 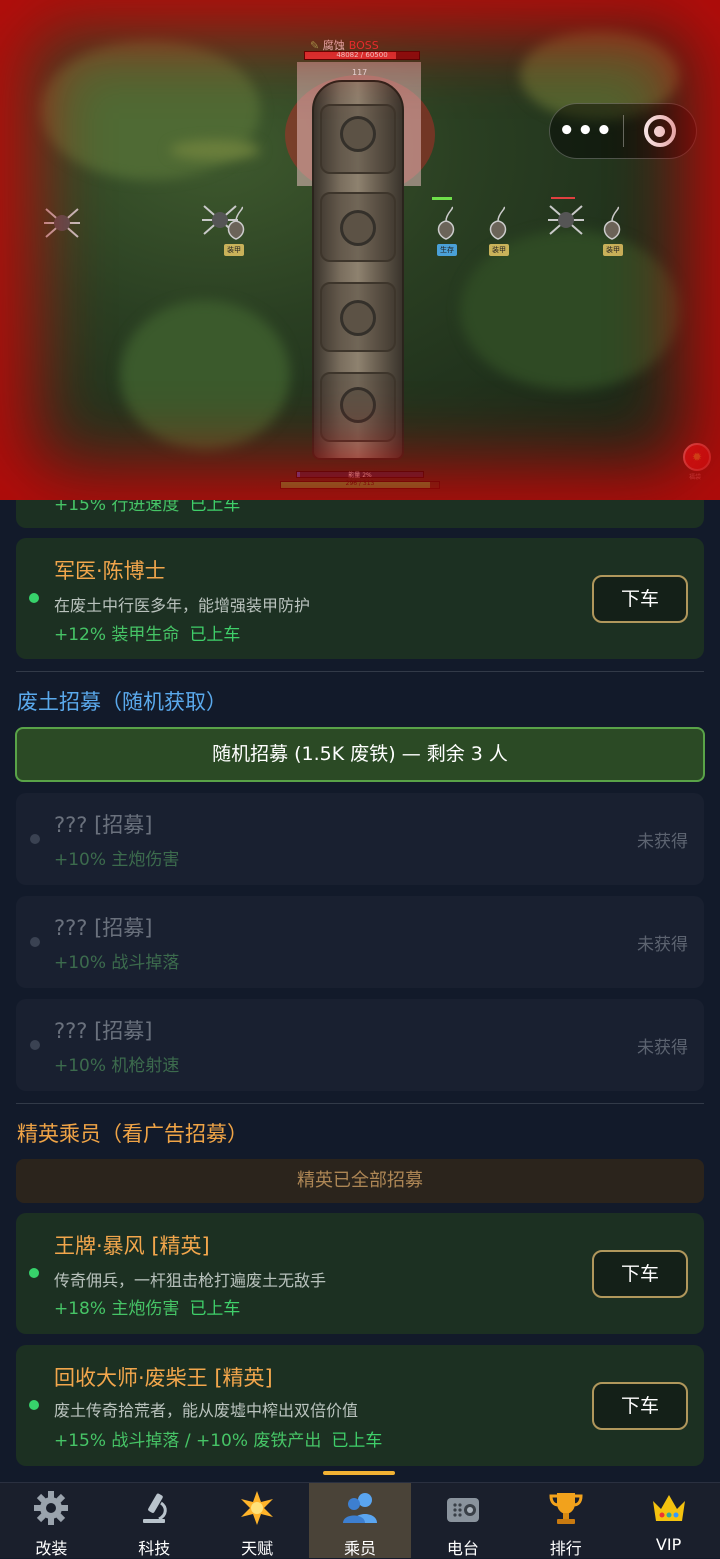 I want to click on tab-talent: 天赋, so click(x=257, y=1520).